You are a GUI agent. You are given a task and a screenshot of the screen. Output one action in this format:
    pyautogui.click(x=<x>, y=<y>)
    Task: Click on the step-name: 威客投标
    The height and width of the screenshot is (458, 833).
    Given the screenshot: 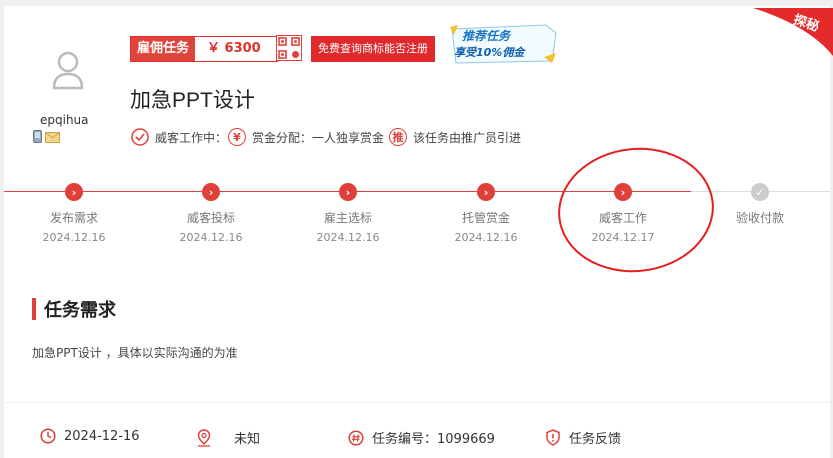 What is the action you would take?
    pyautogui.click(x=210, y=218)
    